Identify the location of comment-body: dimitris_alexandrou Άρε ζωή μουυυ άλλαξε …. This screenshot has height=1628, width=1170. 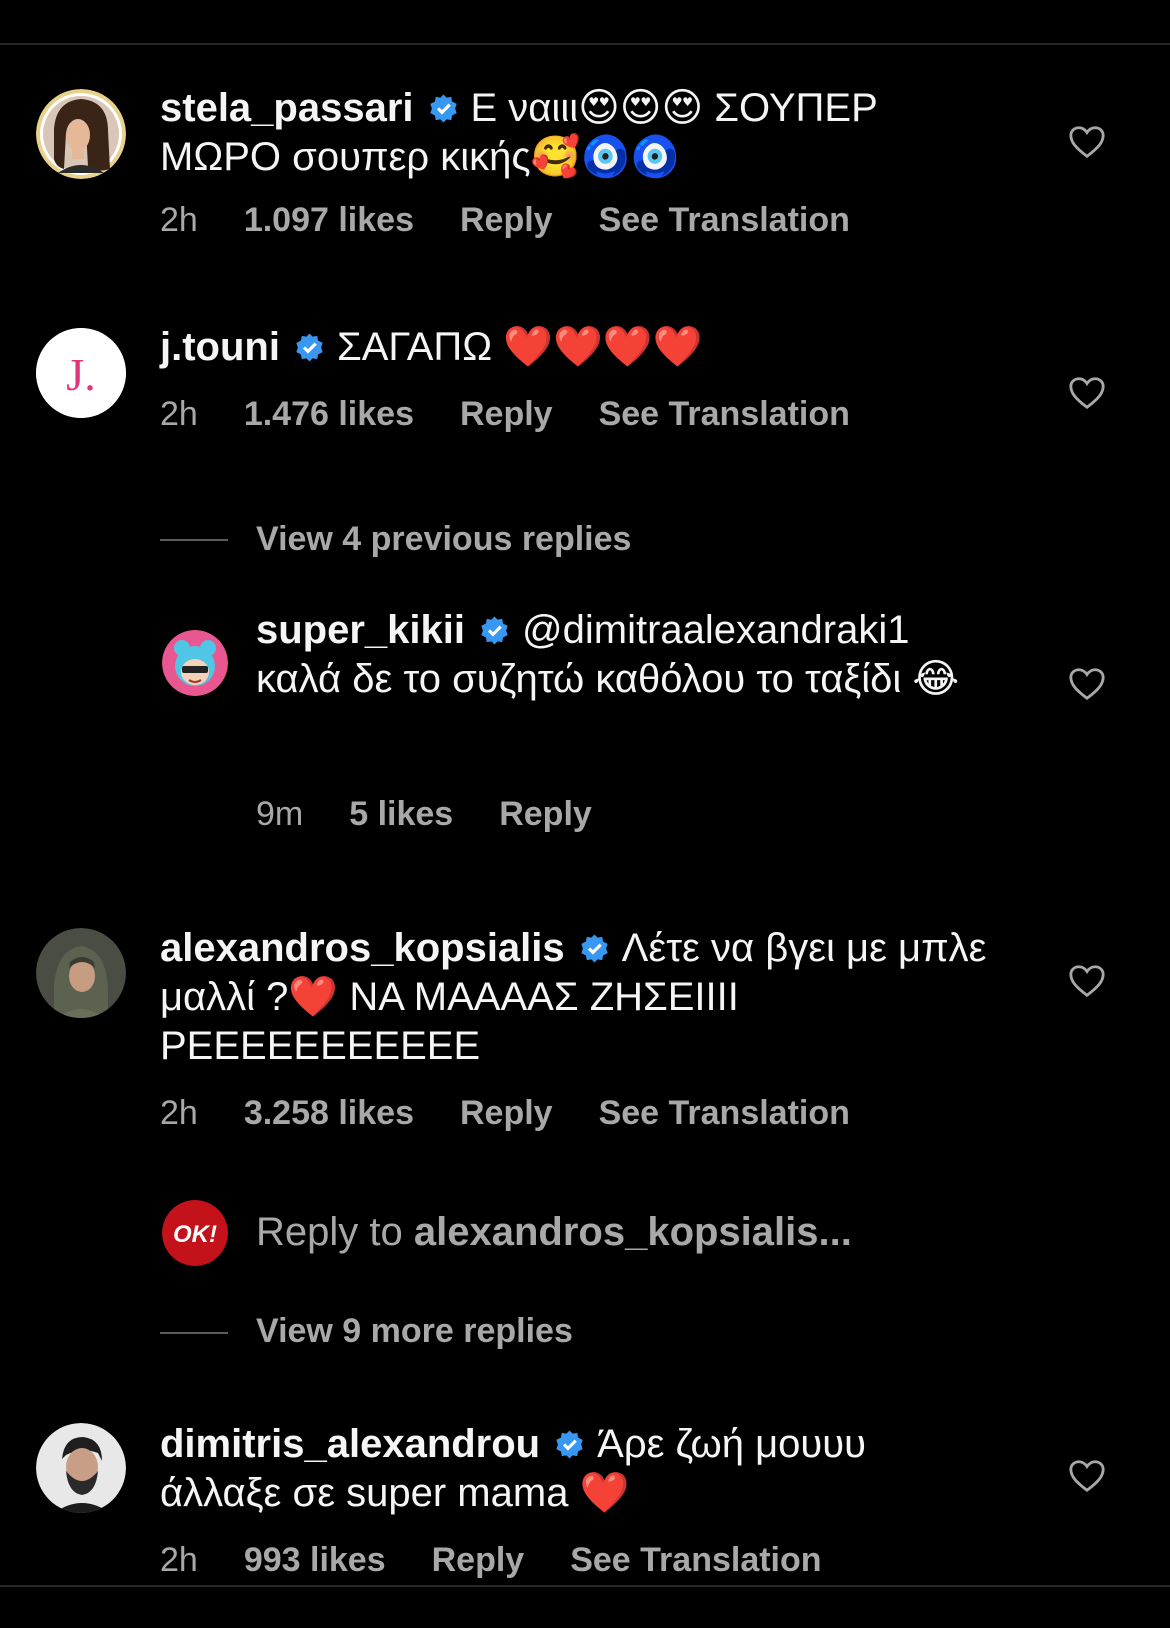
(575, 1469).